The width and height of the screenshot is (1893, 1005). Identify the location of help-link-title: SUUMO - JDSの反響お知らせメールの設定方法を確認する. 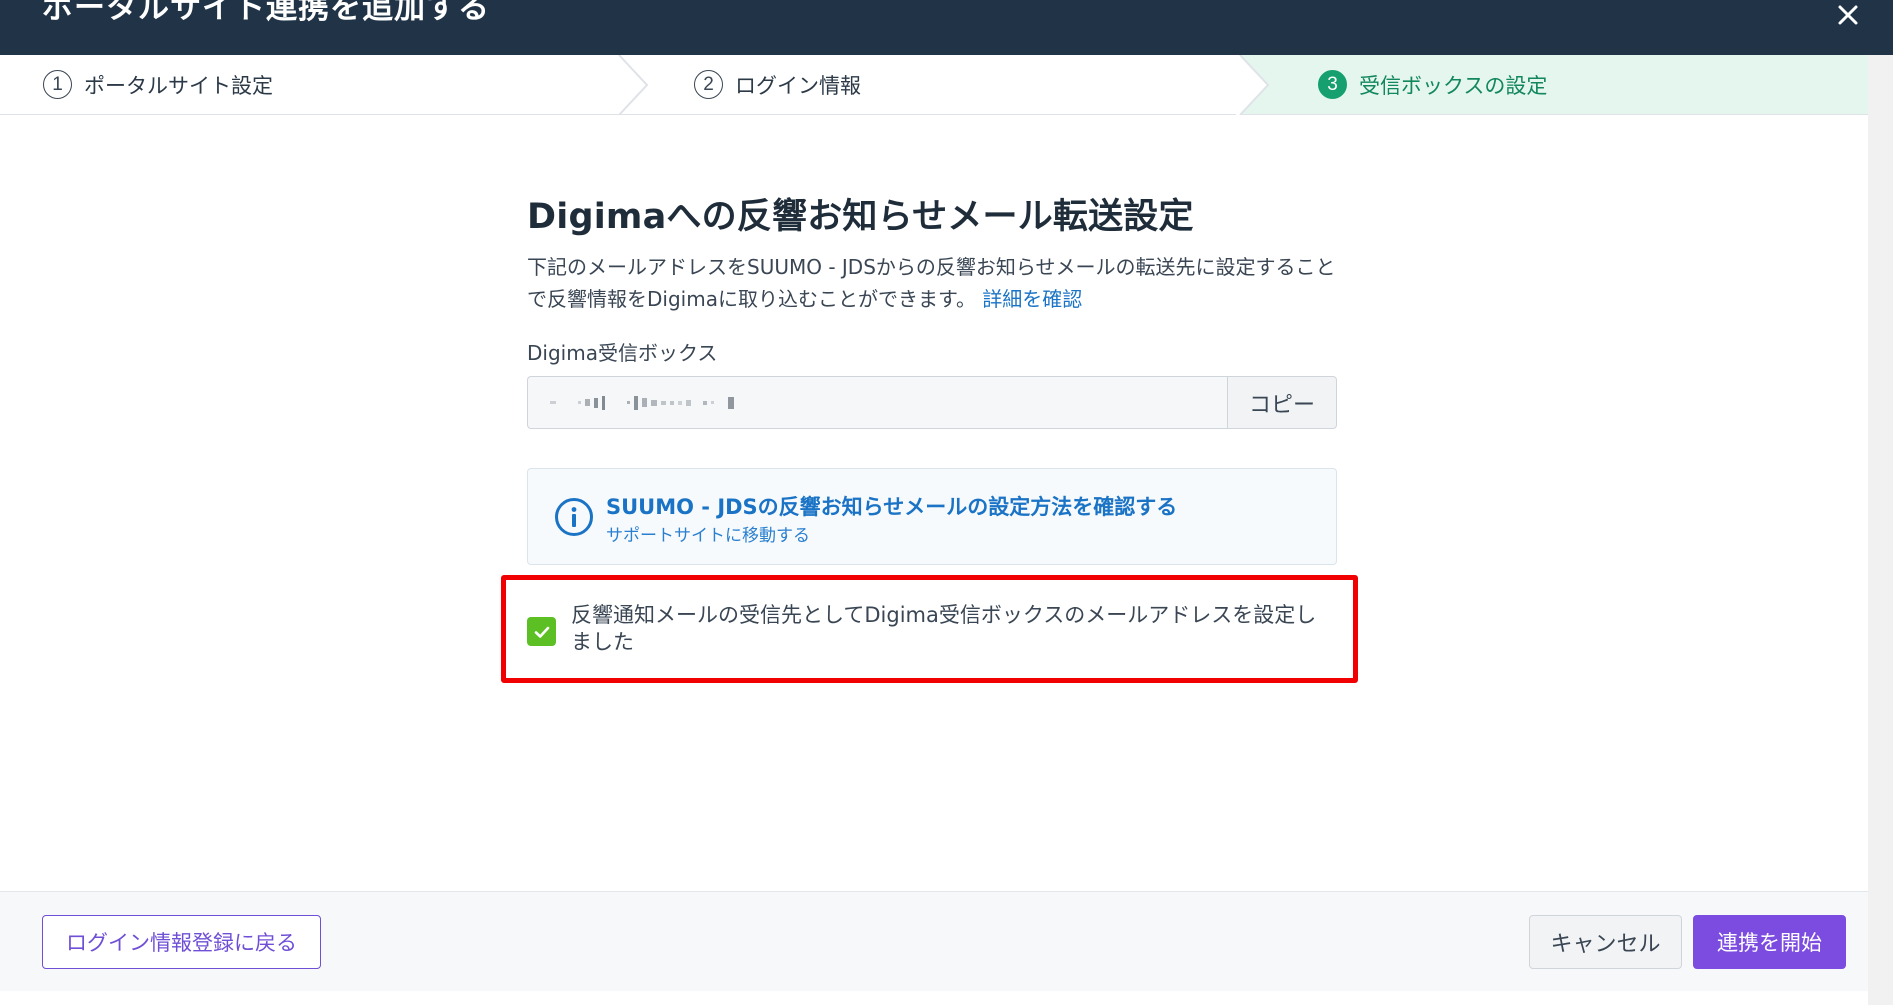
(891, 506).